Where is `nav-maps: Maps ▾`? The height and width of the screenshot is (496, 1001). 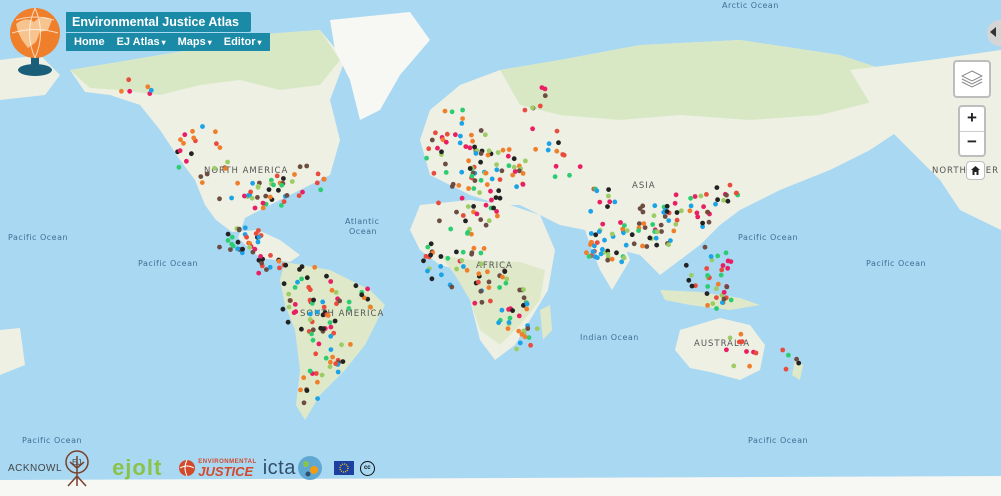 nav-maps: Maps ▾ is located at coordinates (195, 42).